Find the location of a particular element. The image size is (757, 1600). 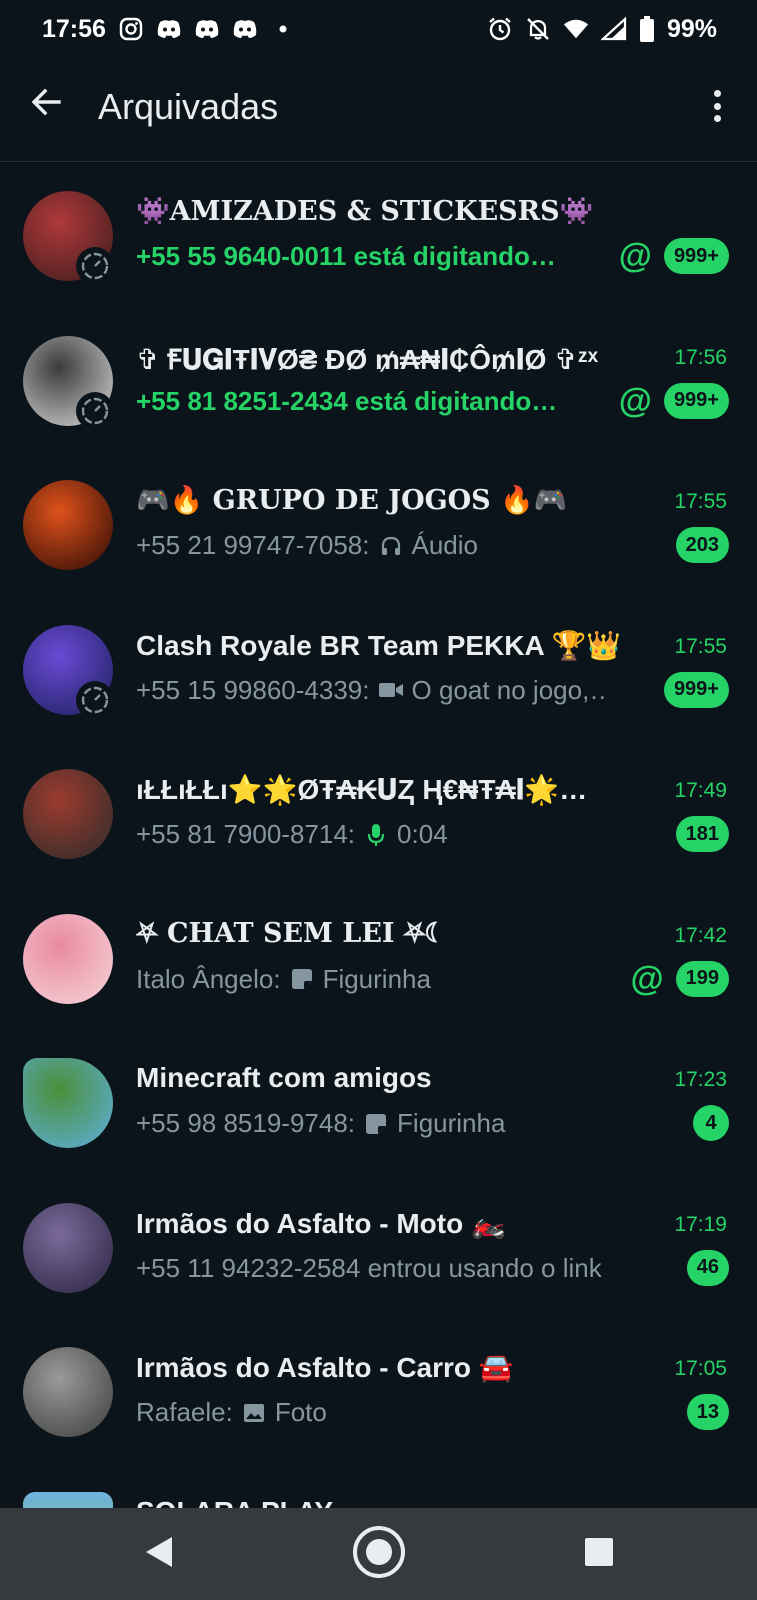

nav-home-icon is located at coordinates (379, 1554).